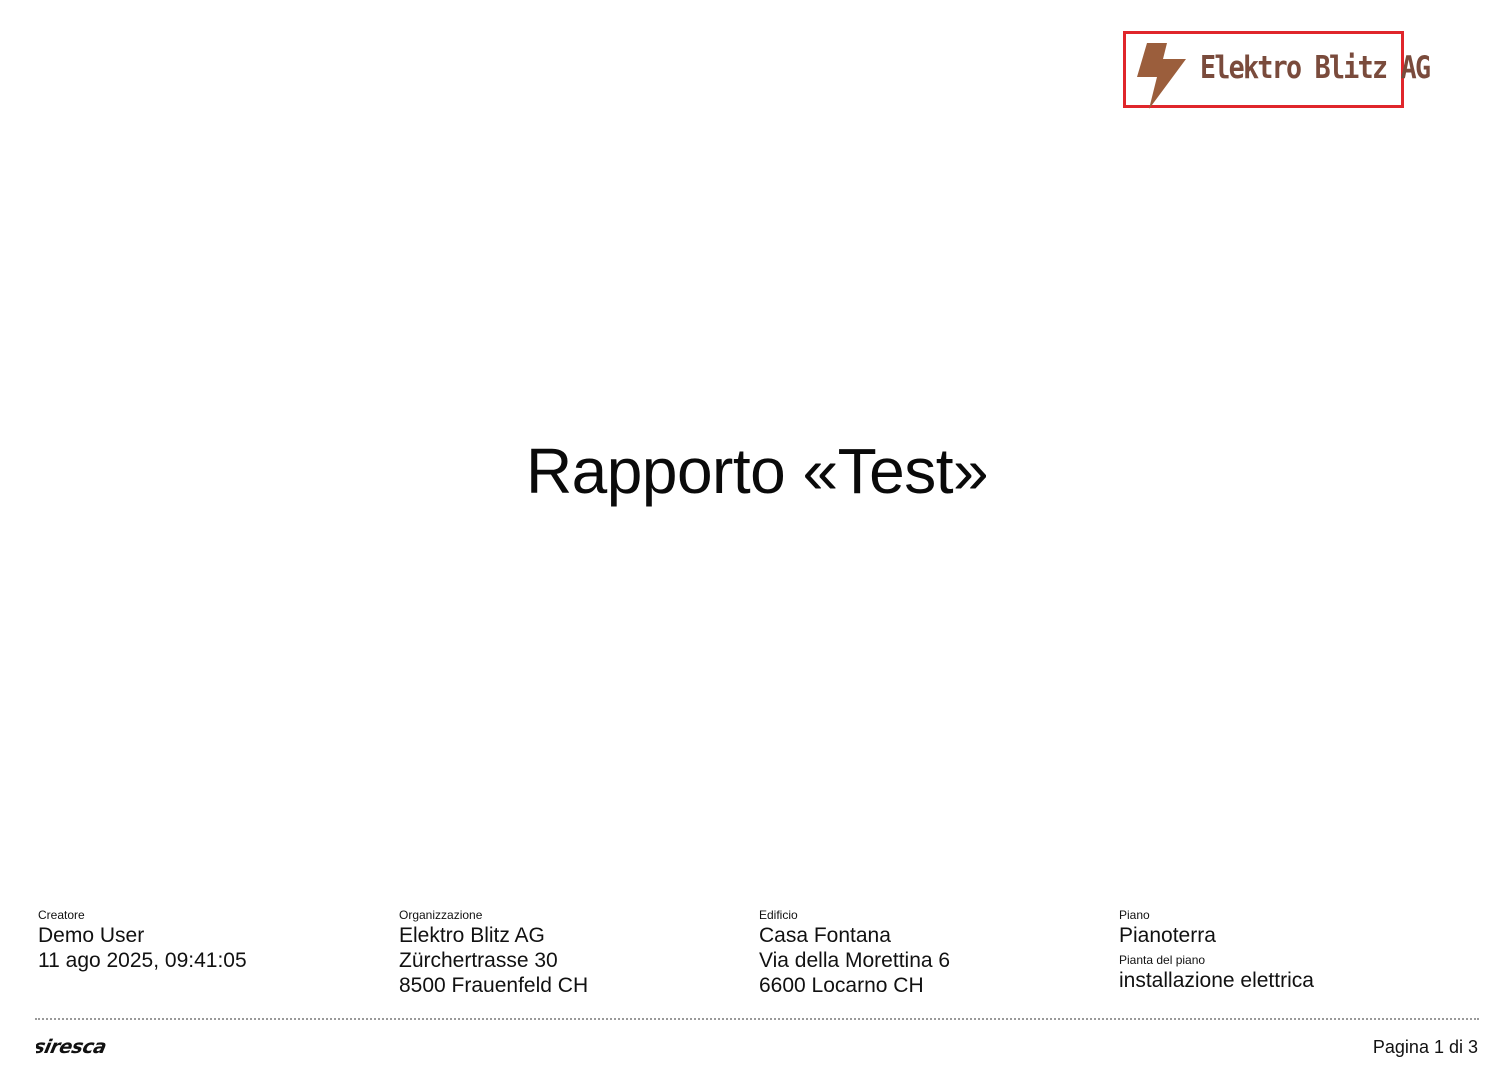  I want to click on floor-label: Piano, so click(1134, 915).